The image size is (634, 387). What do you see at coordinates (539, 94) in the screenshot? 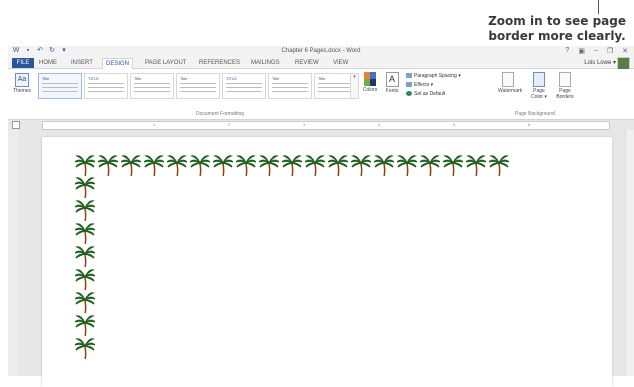
I see `page-color-label: Page Color ▾` at bounding box center [539, 94].